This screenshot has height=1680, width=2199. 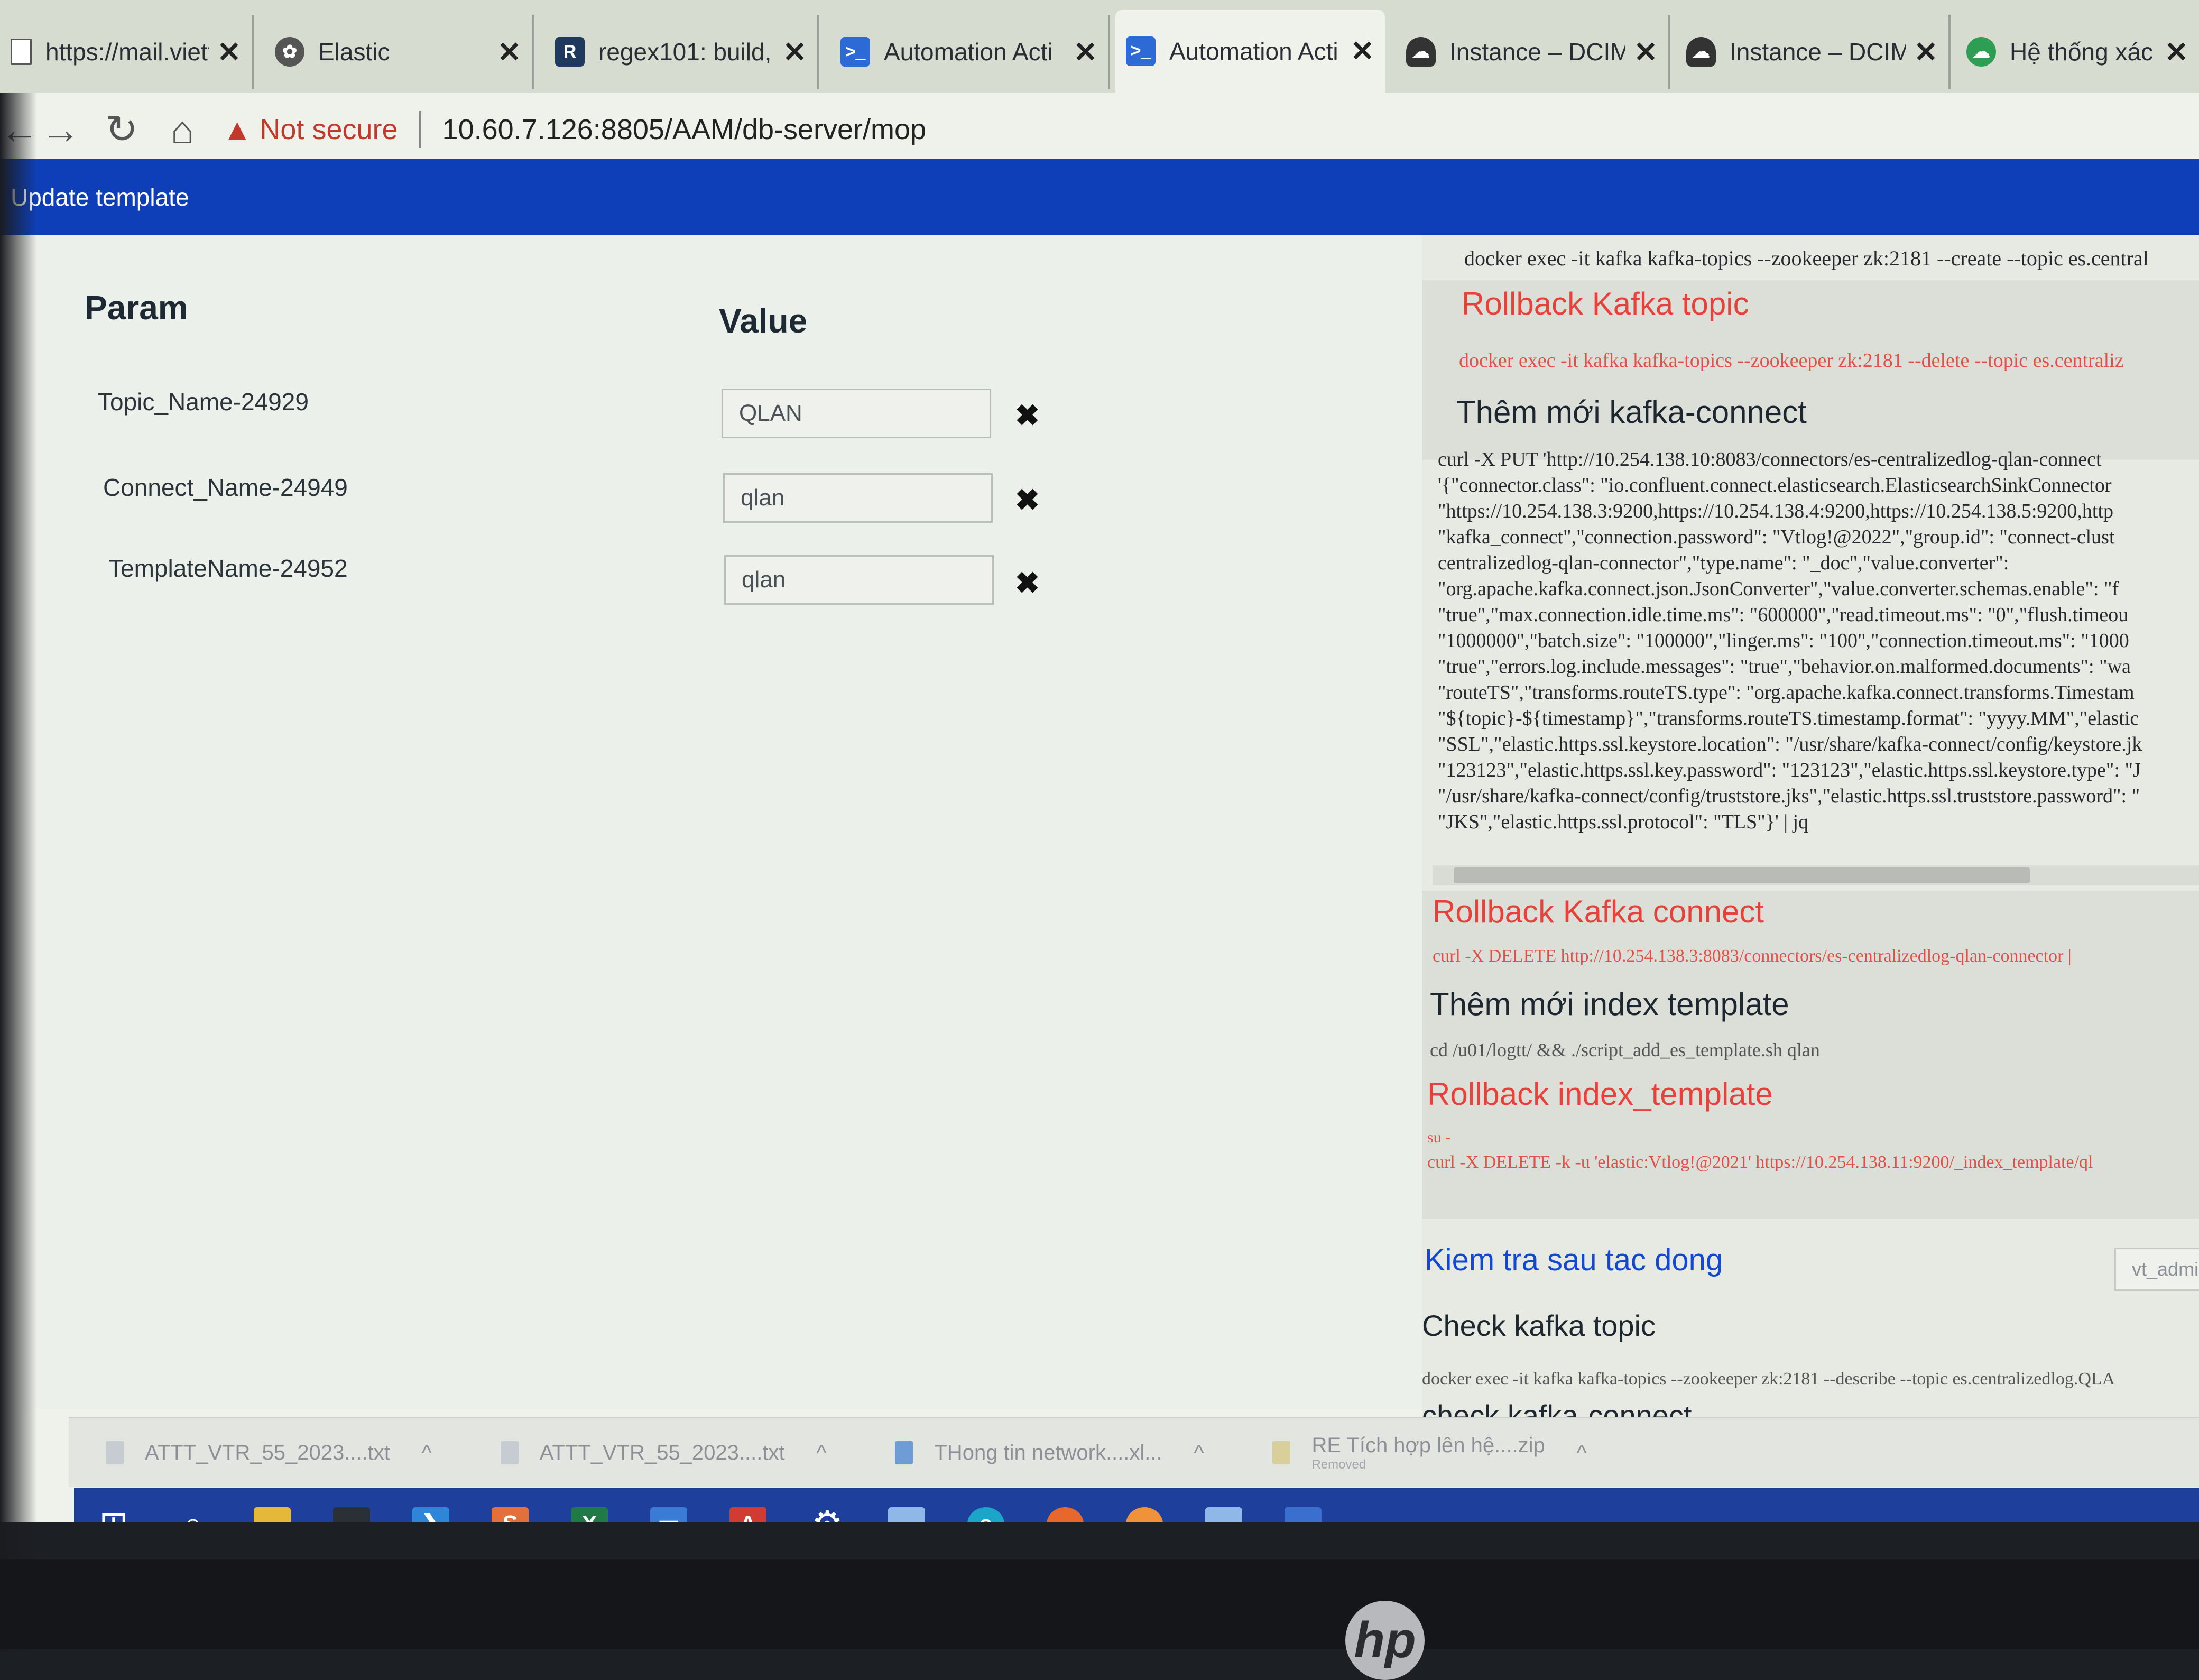 I want to click on notepad-icon, so click(x=906, y=1505).